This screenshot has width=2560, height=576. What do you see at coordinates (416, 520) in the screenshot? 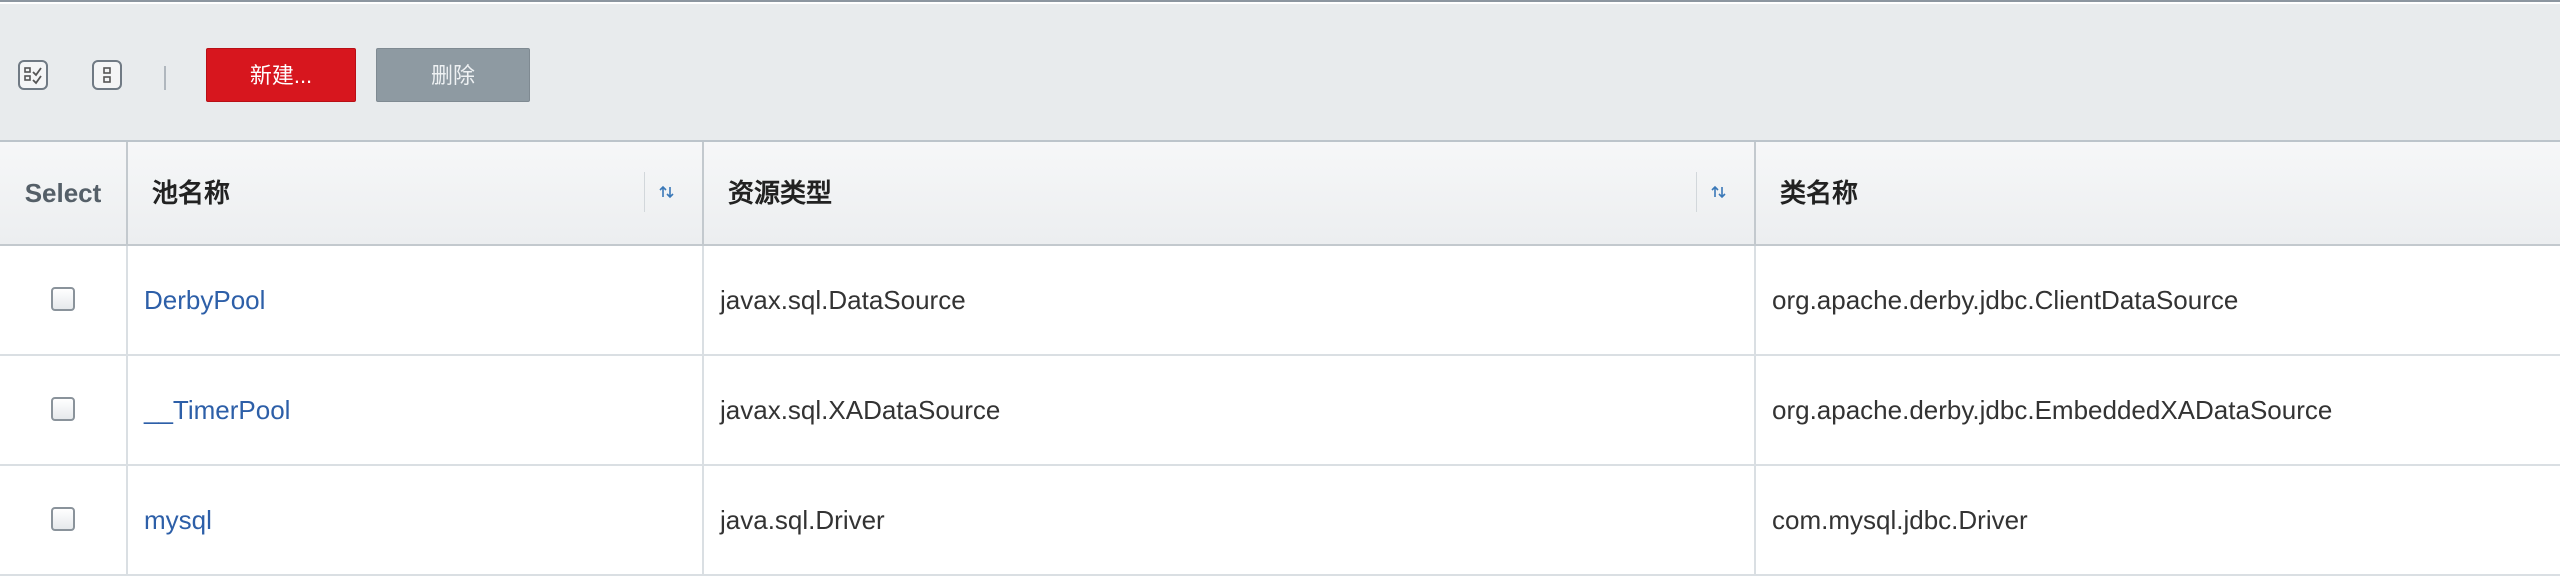
I see `pool-name-cell: mysql` at bounding box center [416, 520].